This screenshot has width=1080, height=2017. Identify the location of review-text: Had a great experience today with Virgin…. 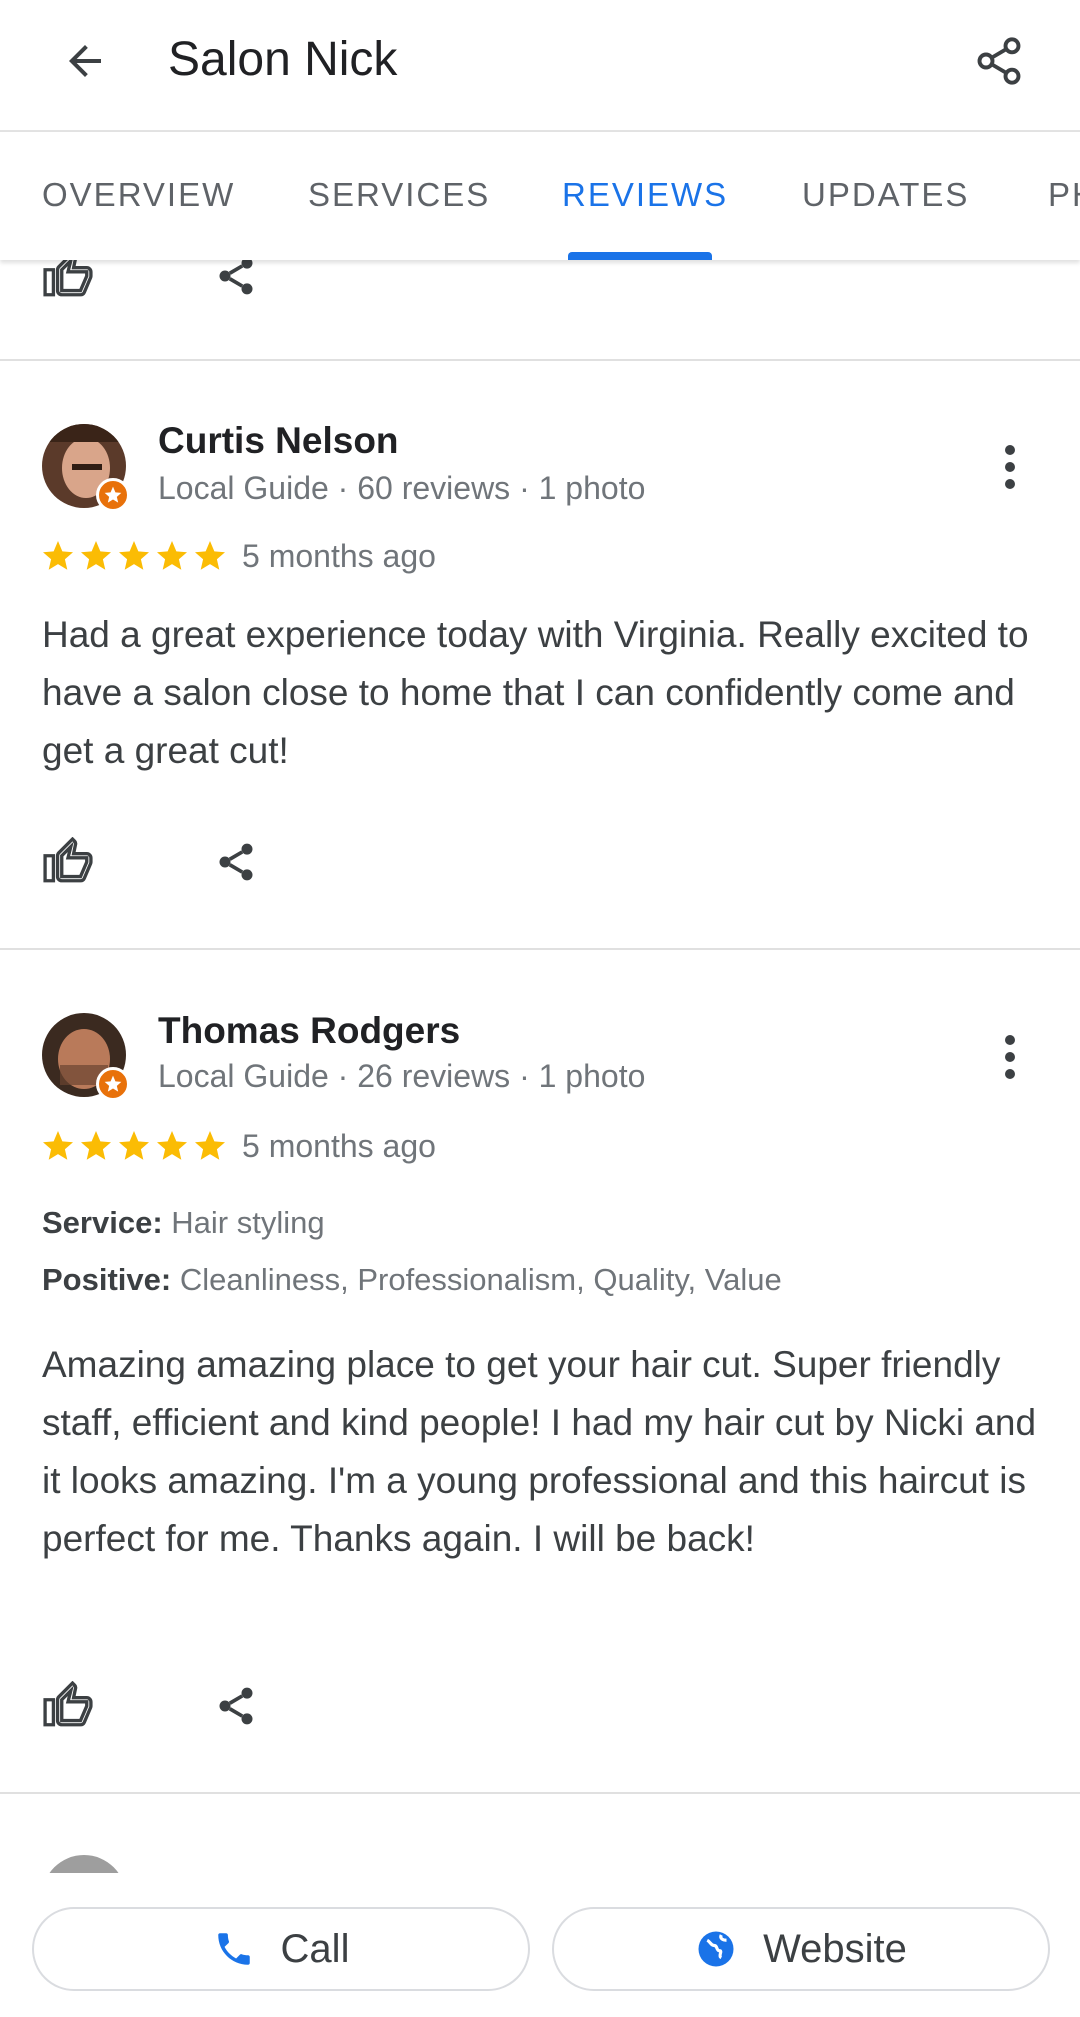
(542, 693).